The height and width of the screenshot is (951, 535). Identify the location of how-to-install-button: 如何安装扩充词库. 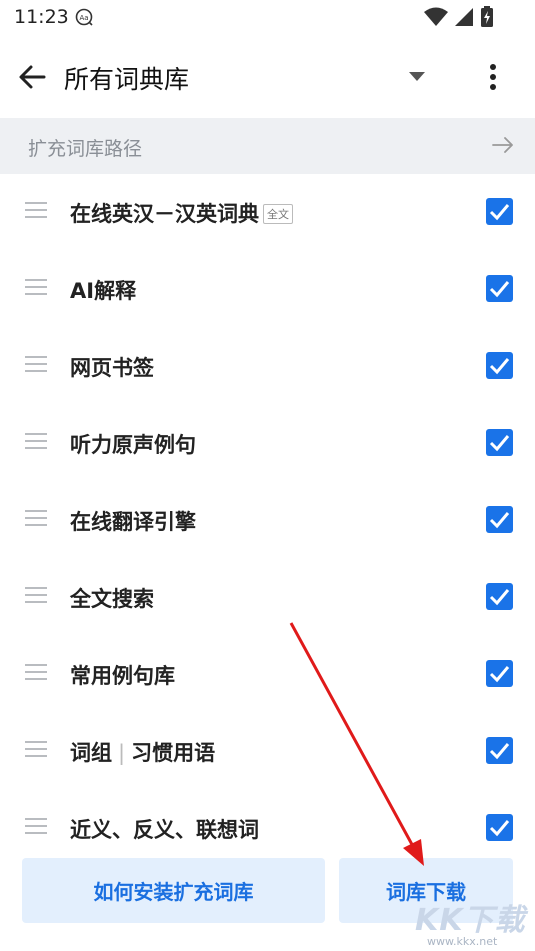
(173, 890).